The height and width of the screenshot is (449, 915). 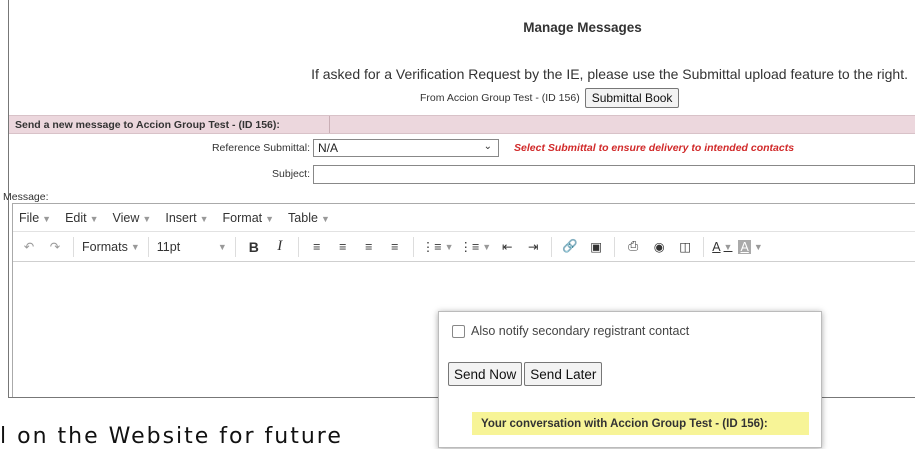 I want to click on subject-row: Subject:, so click(x=457, y=175).